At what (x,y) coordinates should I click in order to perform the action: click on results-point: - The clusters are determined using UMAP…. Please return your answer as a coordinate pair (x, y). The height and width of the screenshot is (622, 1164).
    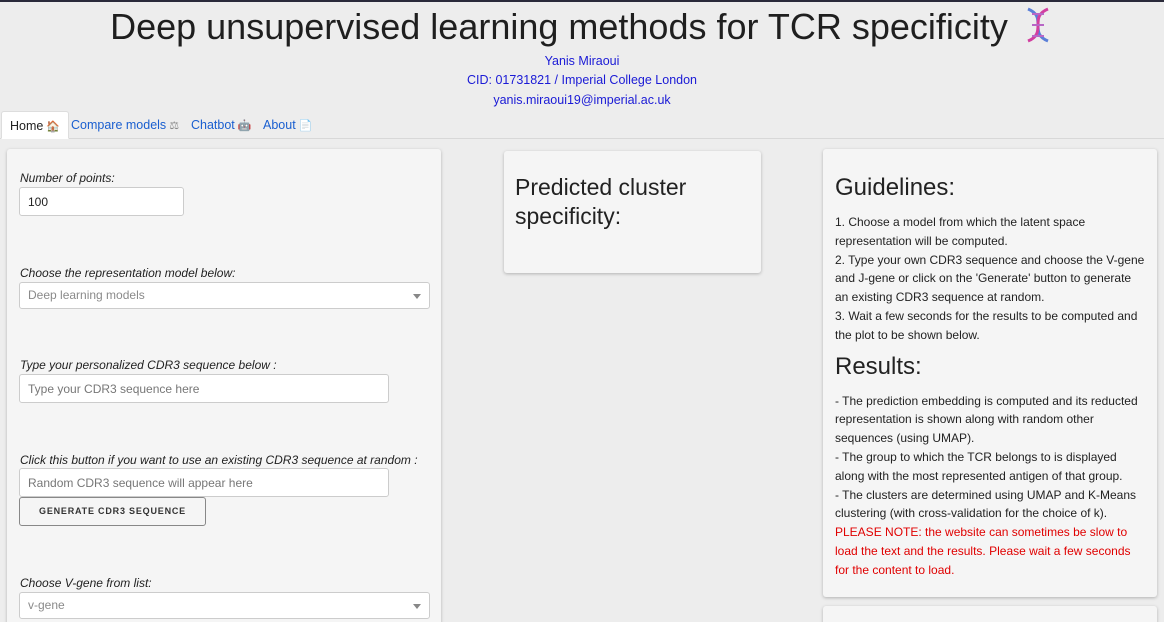
    Looking at the image, I should click on (986, 504).